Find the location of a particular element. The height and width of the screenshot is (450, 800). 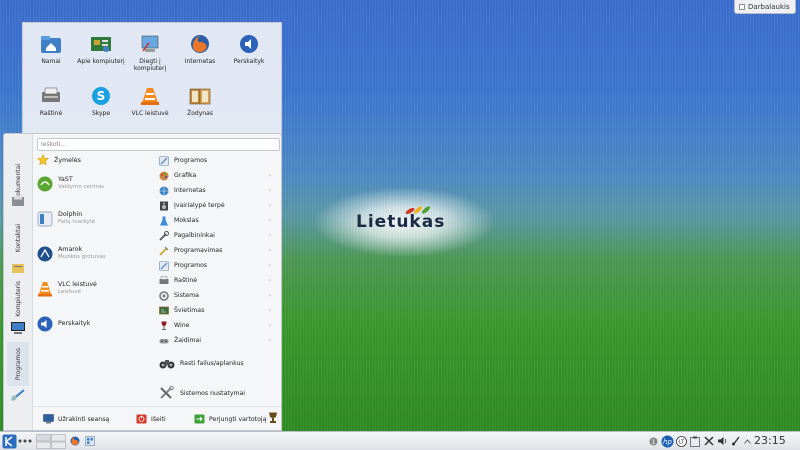

applications-icon is located at coordinates (164, 160).